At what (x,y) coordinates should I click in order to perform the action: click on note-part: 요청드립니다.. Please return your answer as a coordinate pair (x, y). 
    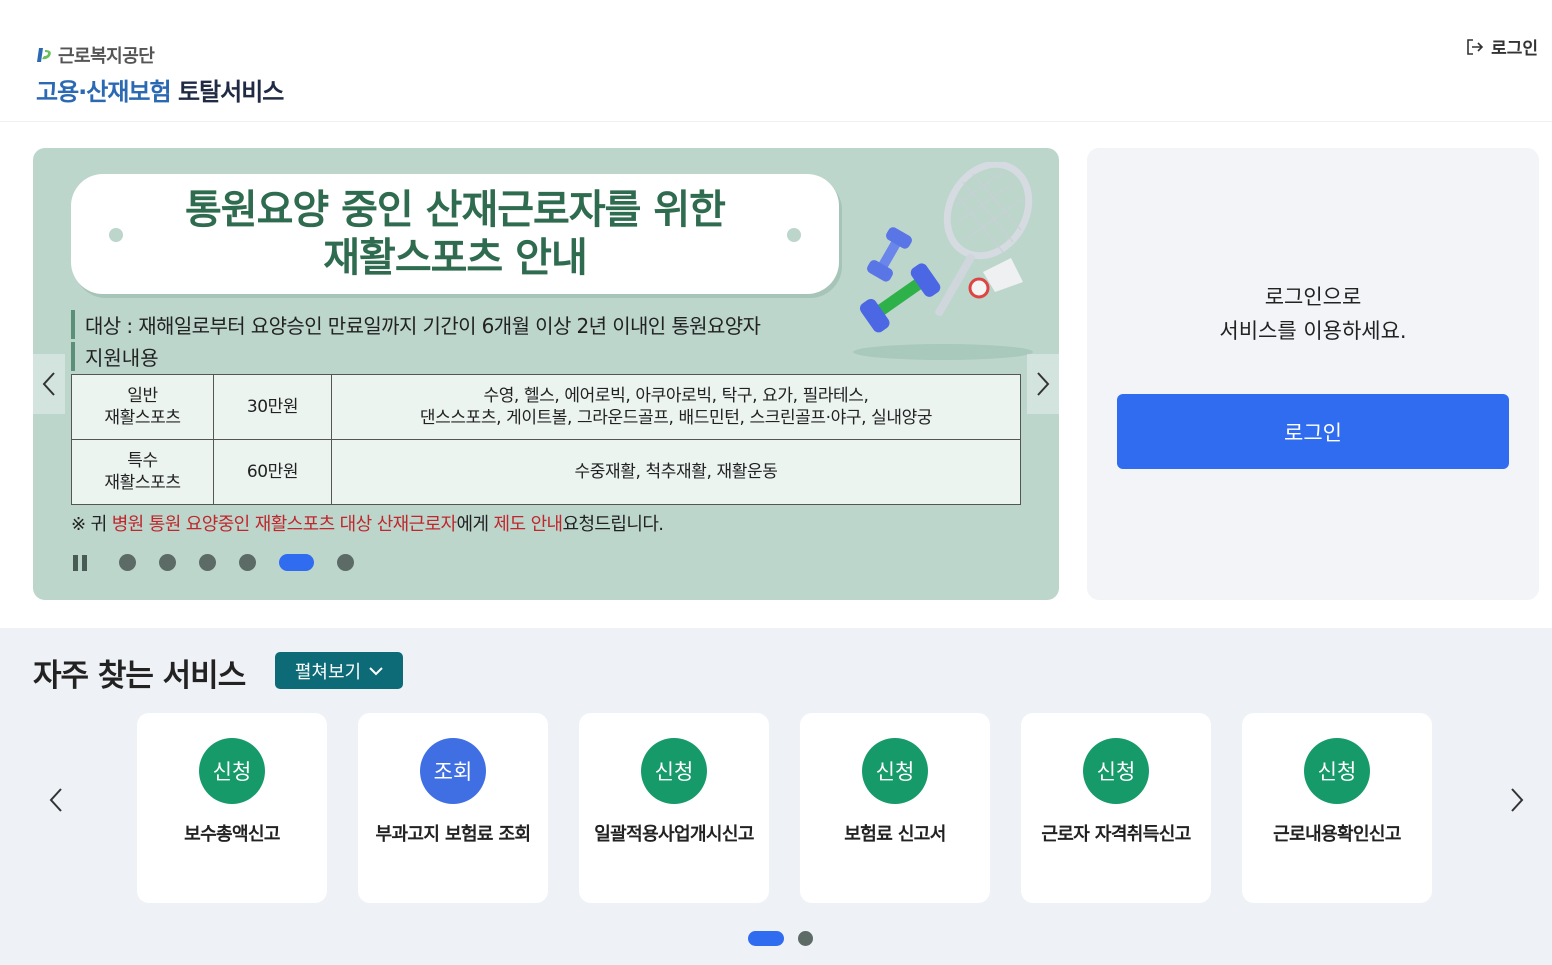
    Looking at the image, I should click on (613, 524).